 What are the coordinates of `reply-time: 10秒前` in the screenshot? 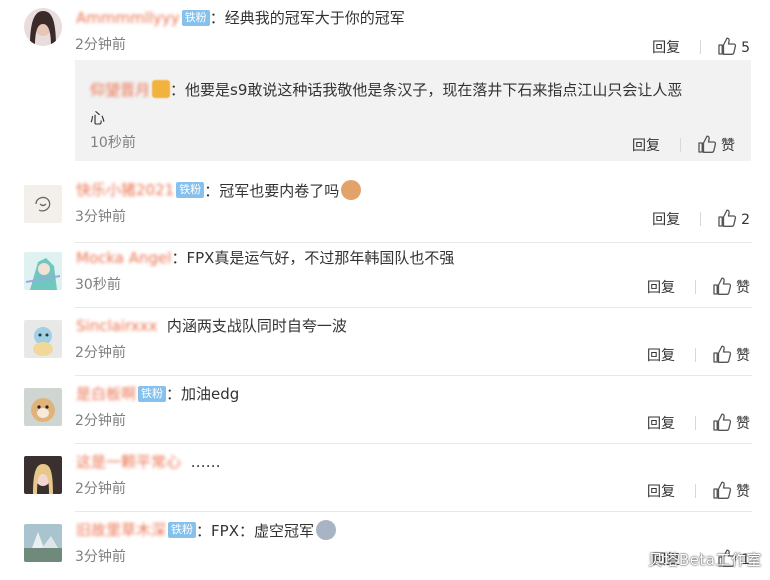 It's located at (113, 143).